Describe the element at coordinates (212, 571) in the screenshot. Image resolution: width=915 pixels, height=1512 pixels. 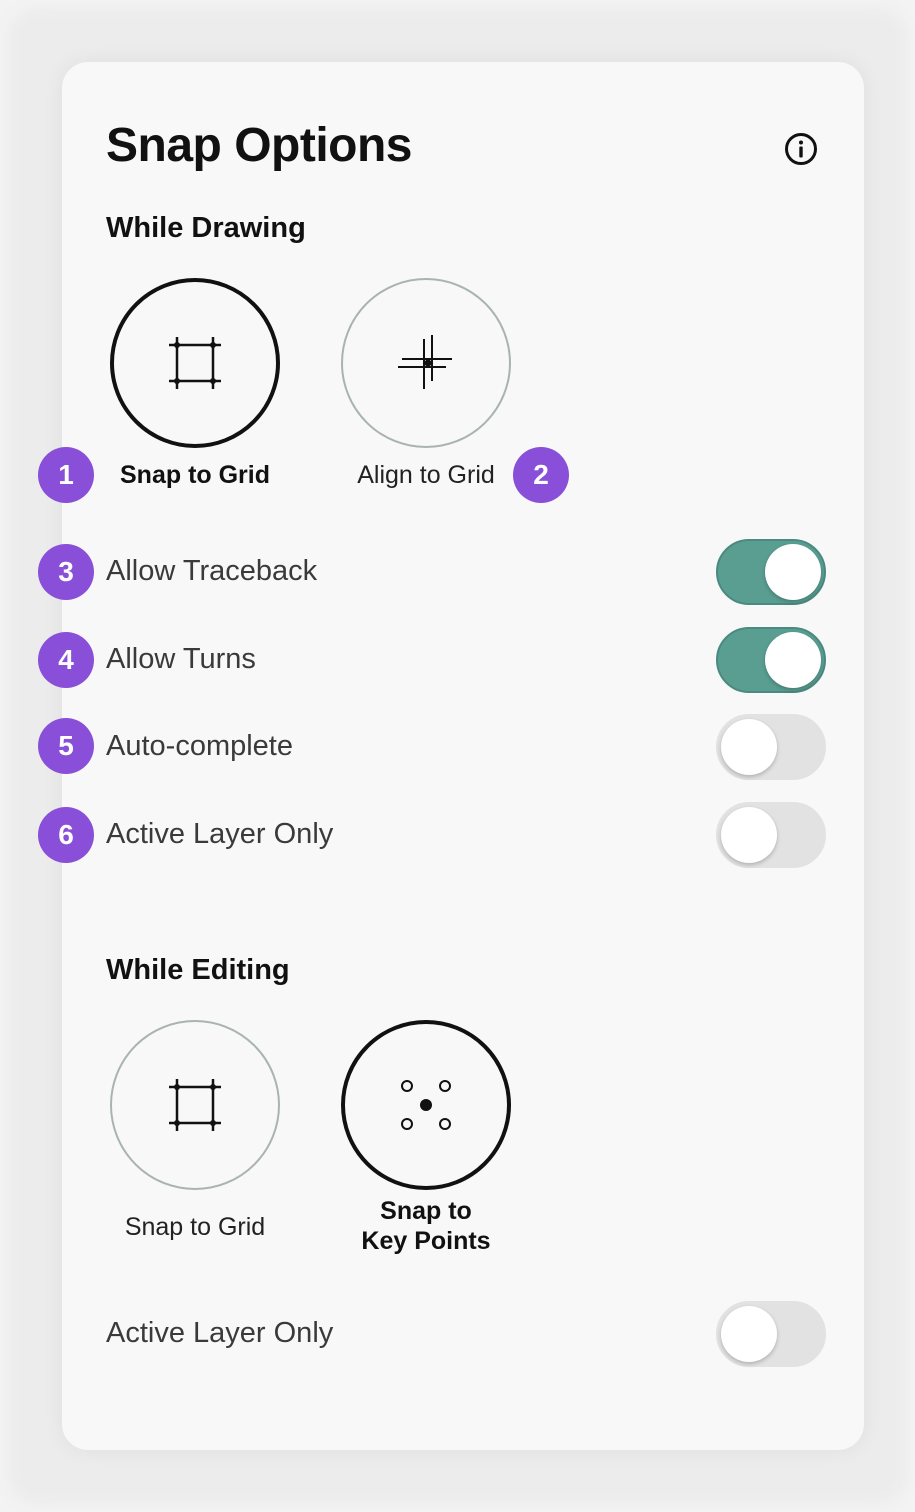
I see `allow-traceback-label: Allow Traceback` at that location.